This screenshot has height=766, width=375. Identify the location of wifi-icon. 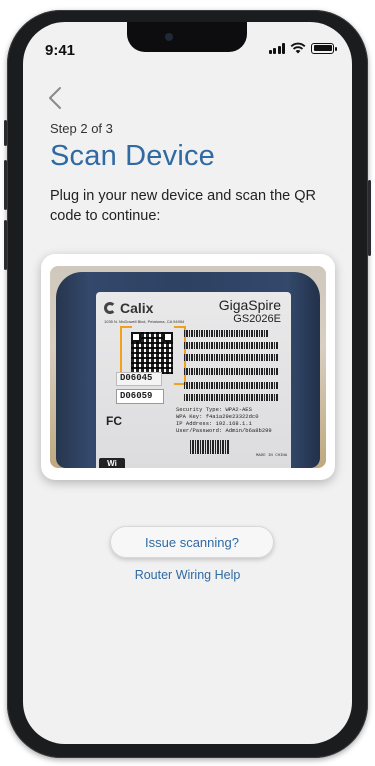
(298, 48).